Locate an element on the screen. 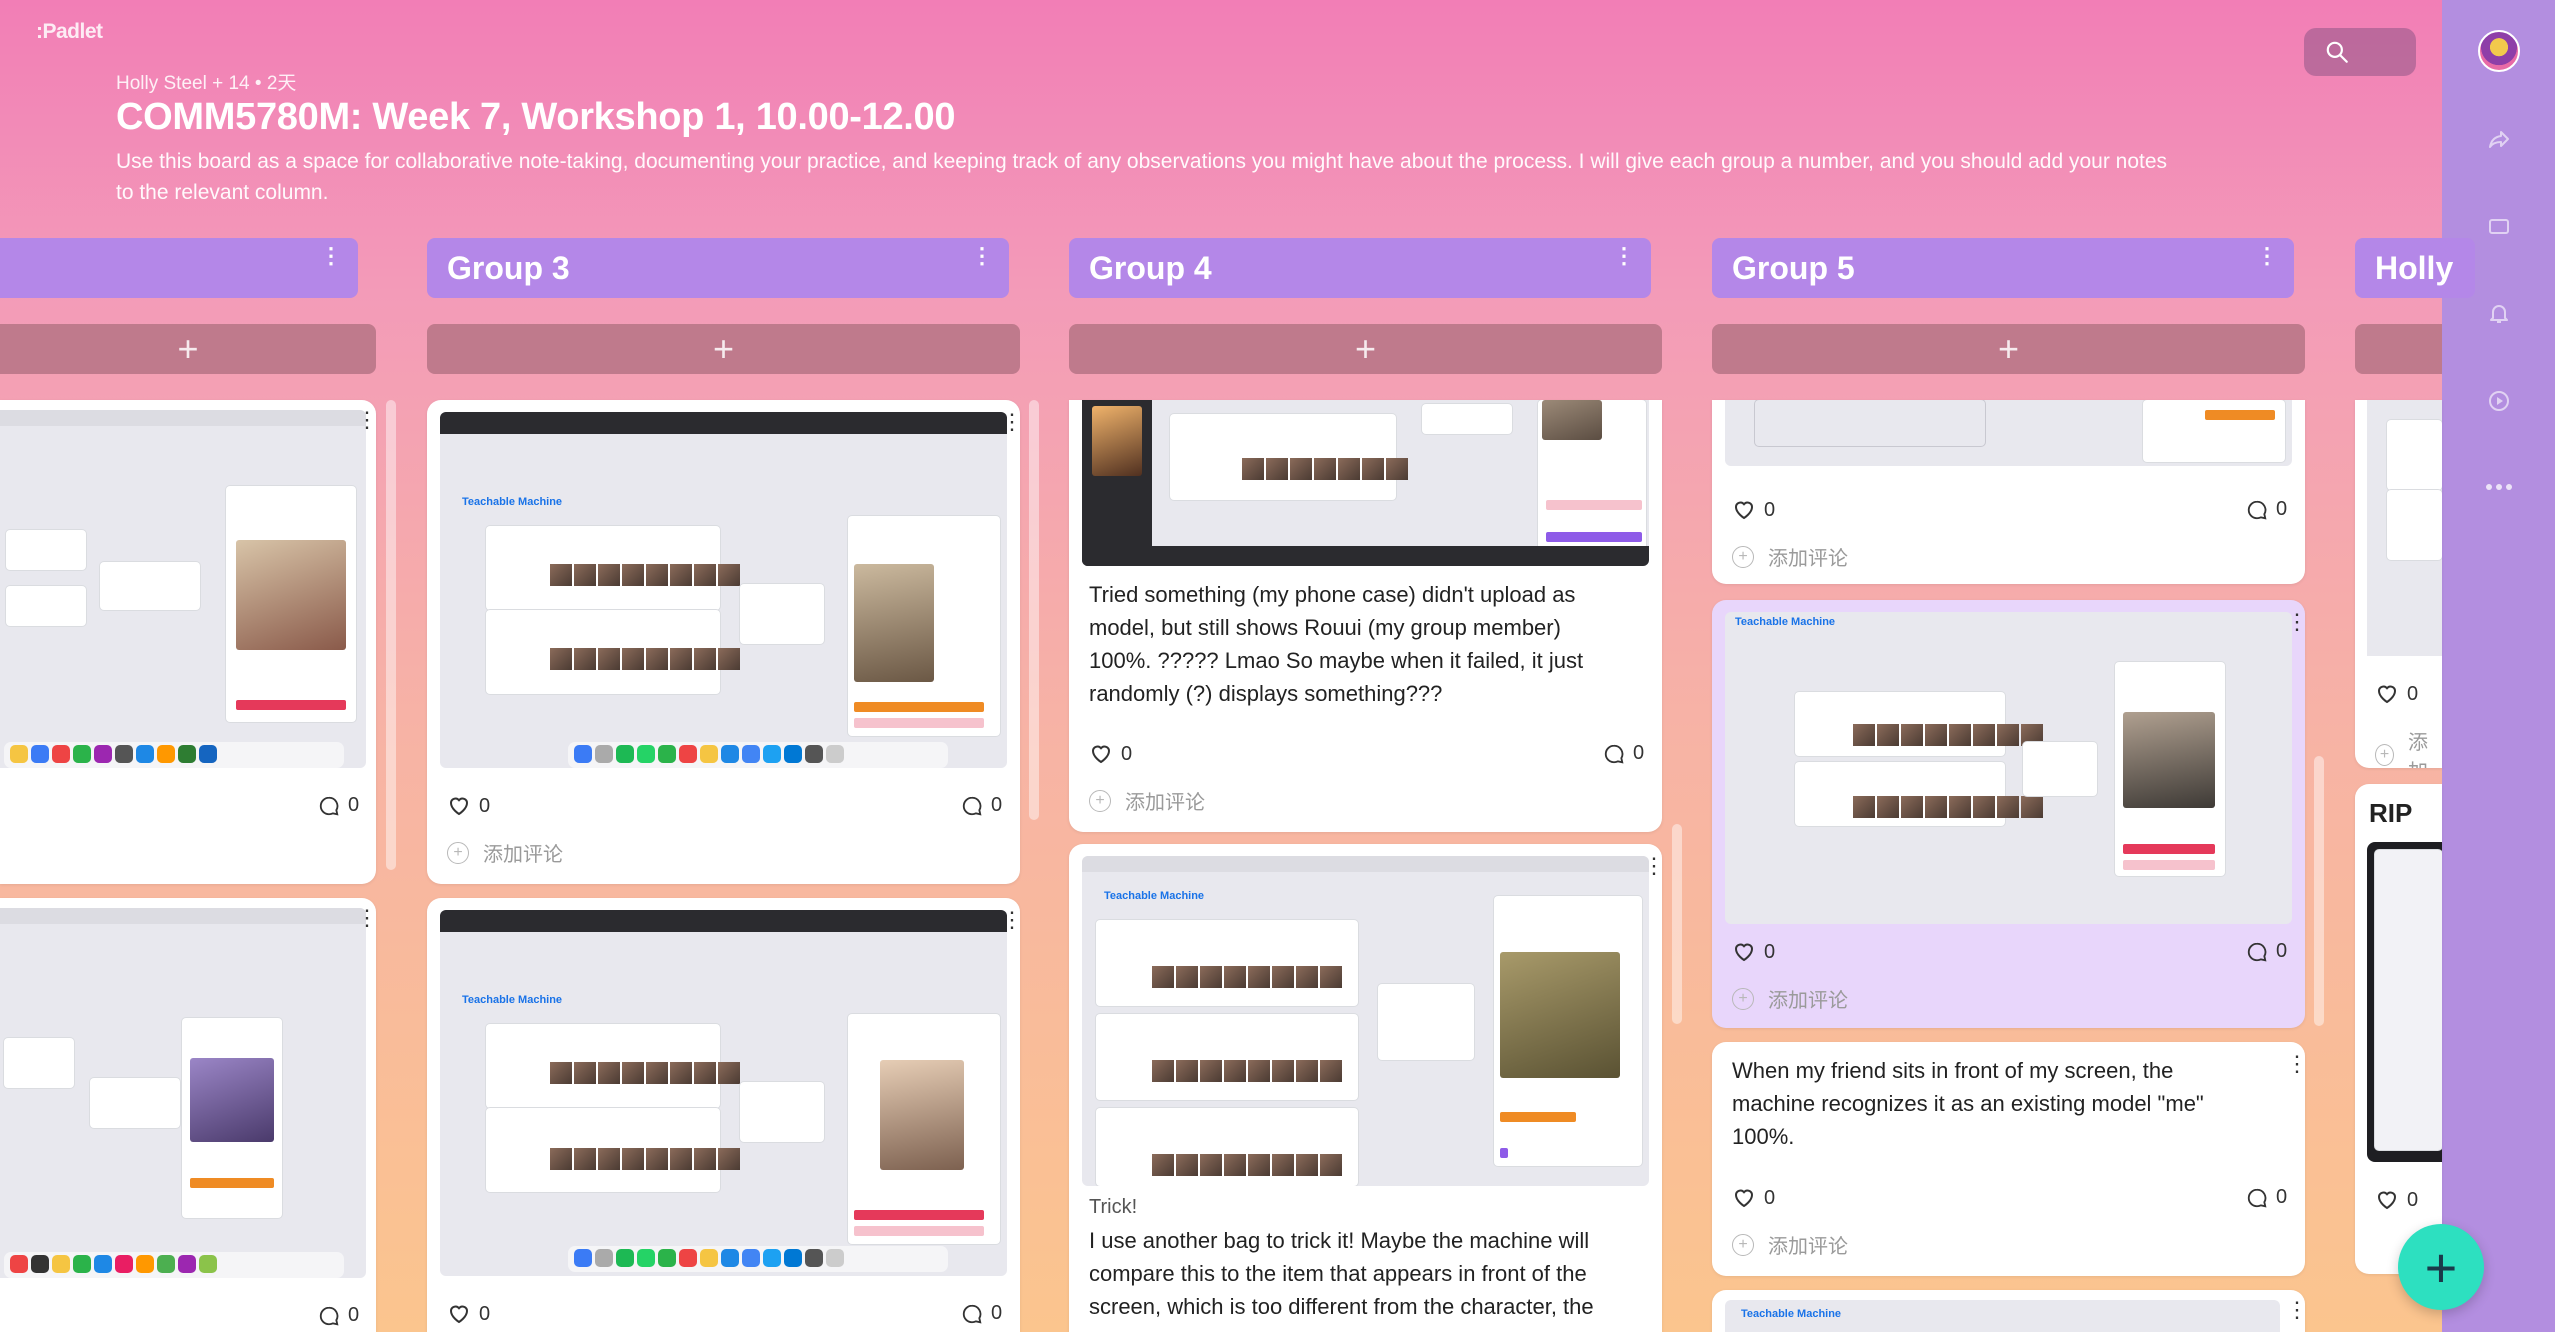 This screenshot has height=1332, width=2555. column-header-holly: Holly is located at coordinates (2415, 268).